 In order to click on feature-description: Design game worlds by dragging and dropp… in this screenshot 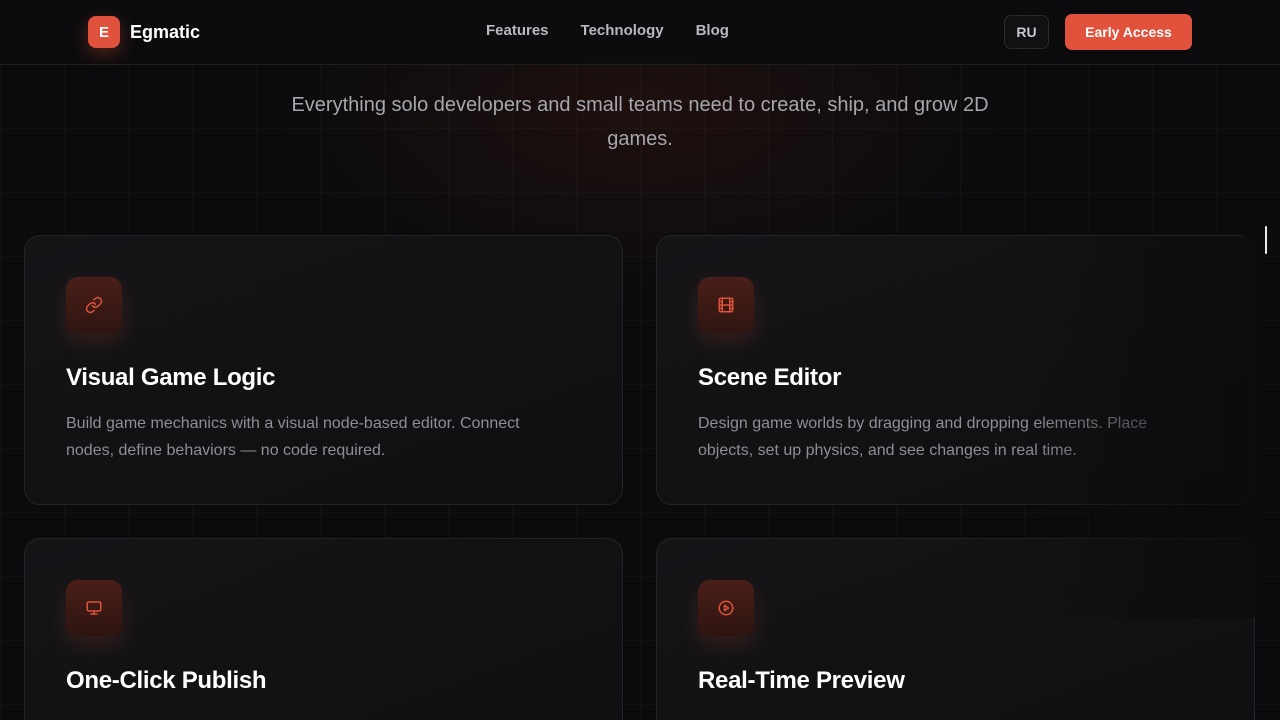, I will do `click(923, 437)`.